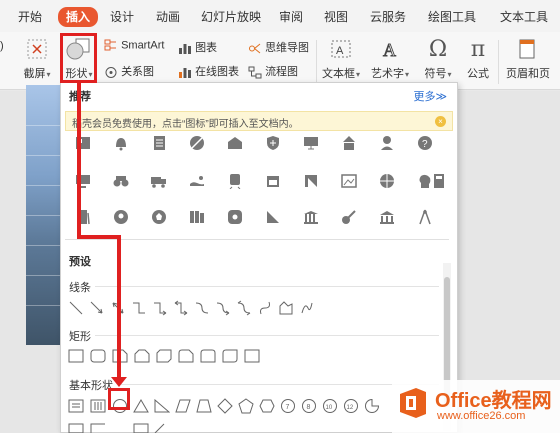  Describe the element at coordinates (121, 217) in the screenshot. I see `location-pin-icon` at that location.